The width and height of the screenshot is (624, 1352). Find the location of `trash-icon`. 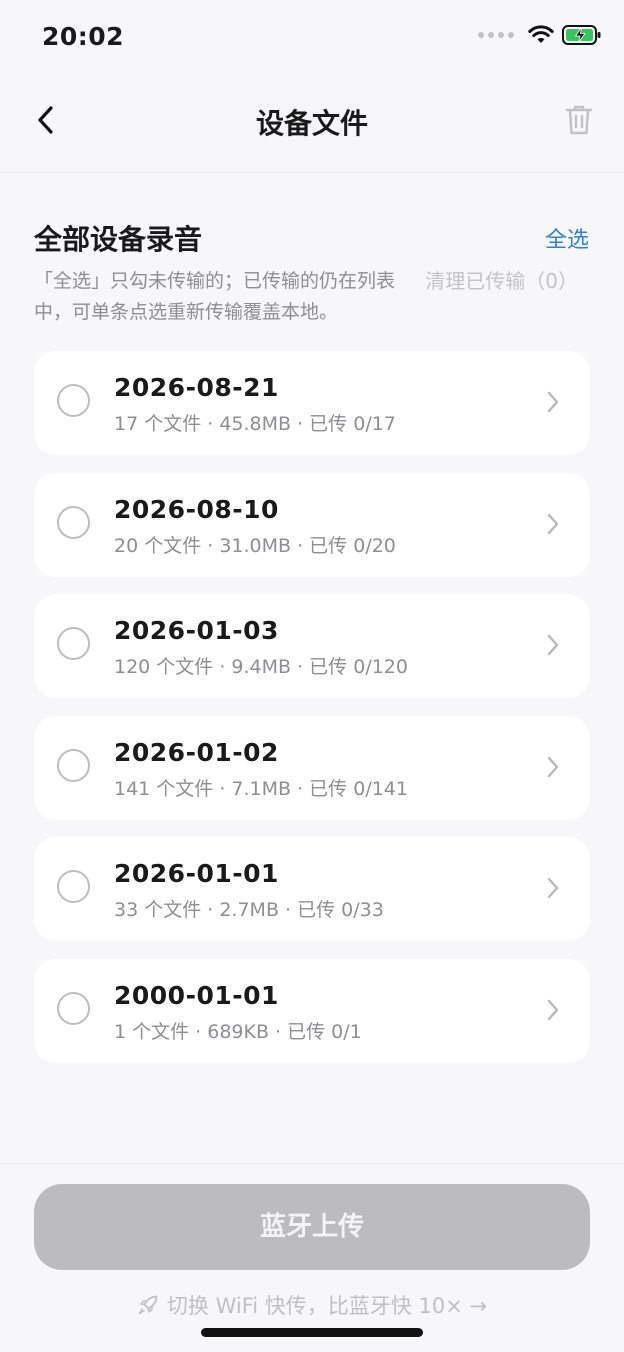

trash-icon is located at coordinates (579, 120).